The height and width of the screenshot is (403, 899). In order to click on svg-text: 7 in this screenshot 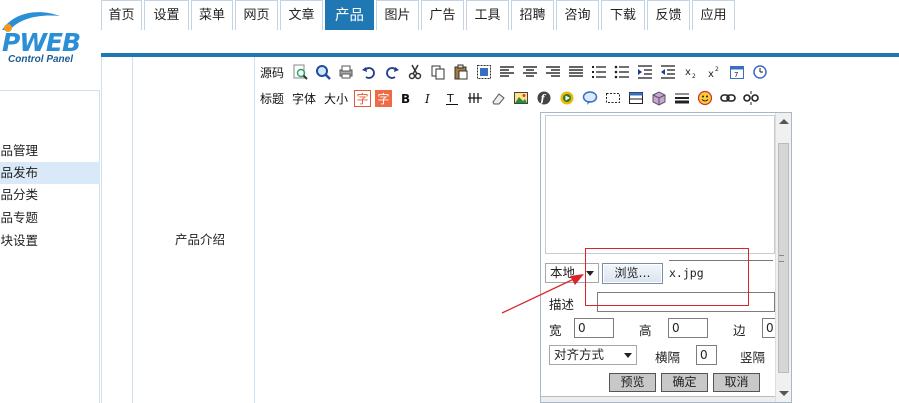, I will do `click(736, 75)`.